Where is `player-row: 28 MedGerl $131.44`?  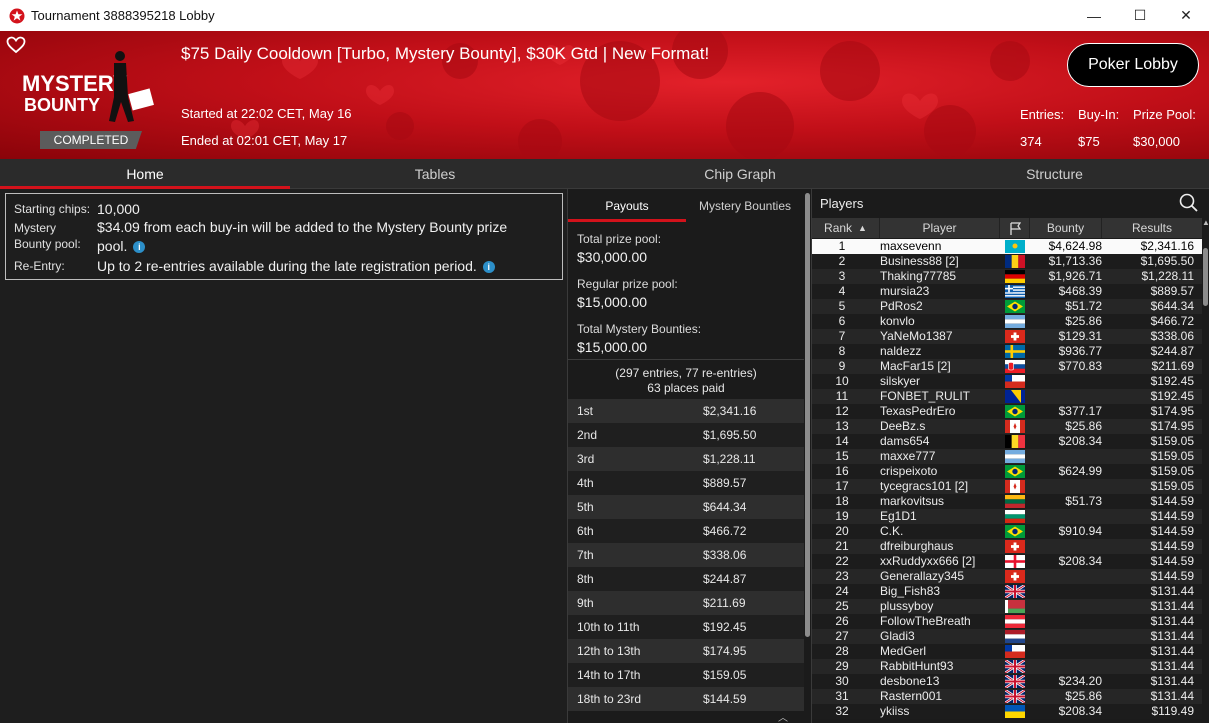
player-row: 28 MedGerl $131.44 is located at coordinates (1007, 651).